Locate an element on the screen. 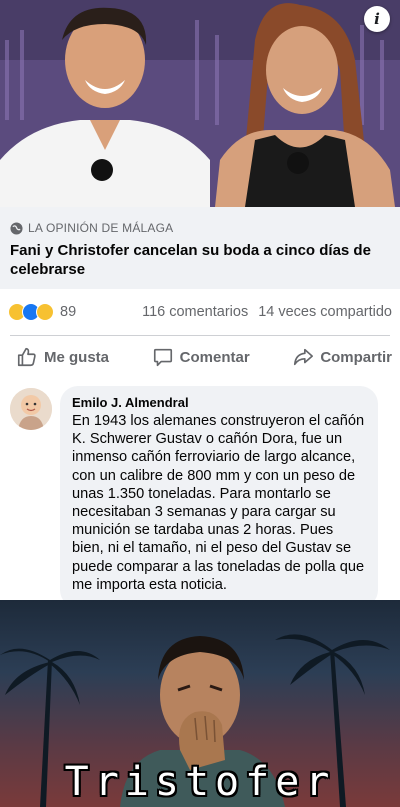 Image resolution: width=400 pixels, height=807 pixels. link-source: LA OPINIÓN DE MÁLAGA is located at coordinates (200, 228).